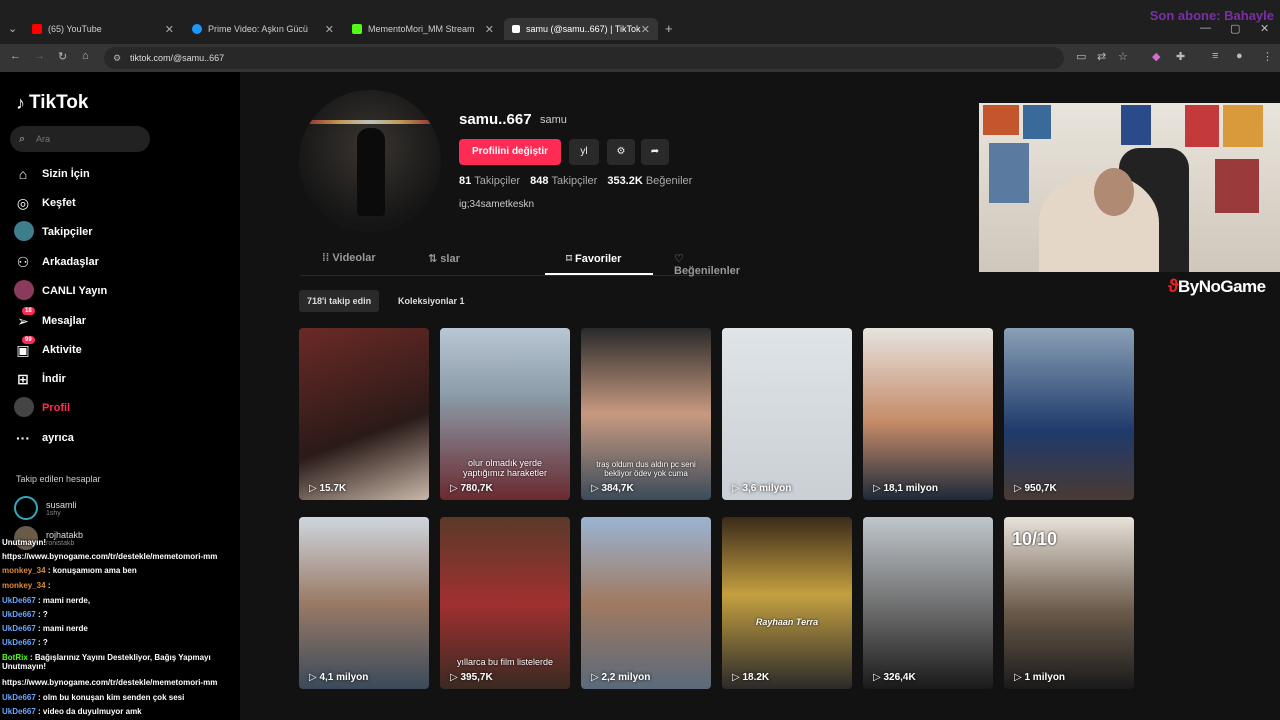  What do you see at coordinates (197, 29) in the screenshot?
I see `prime-icon` at bounding box center [197, 29].